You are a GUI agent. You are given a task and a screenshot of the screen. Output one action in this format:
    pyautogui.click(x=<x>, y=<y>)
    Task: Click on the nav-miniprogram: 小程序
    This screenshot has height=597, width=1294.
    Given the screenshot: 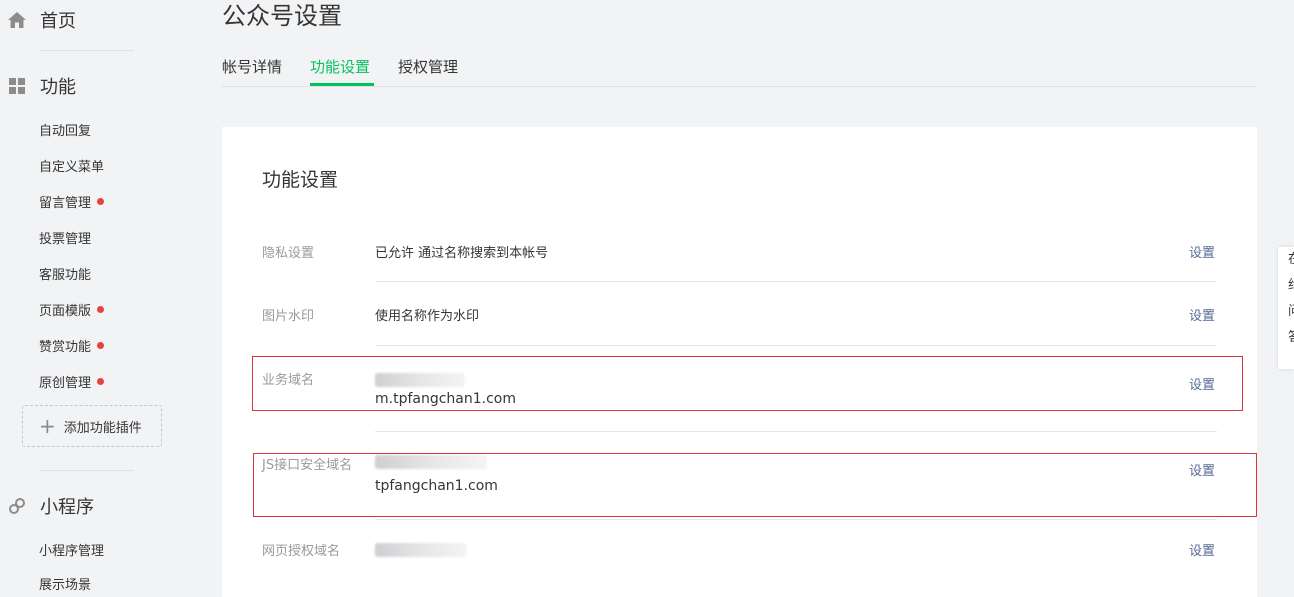 What is the action you would take?
    pyautogui.click(x=47, y=506)
    